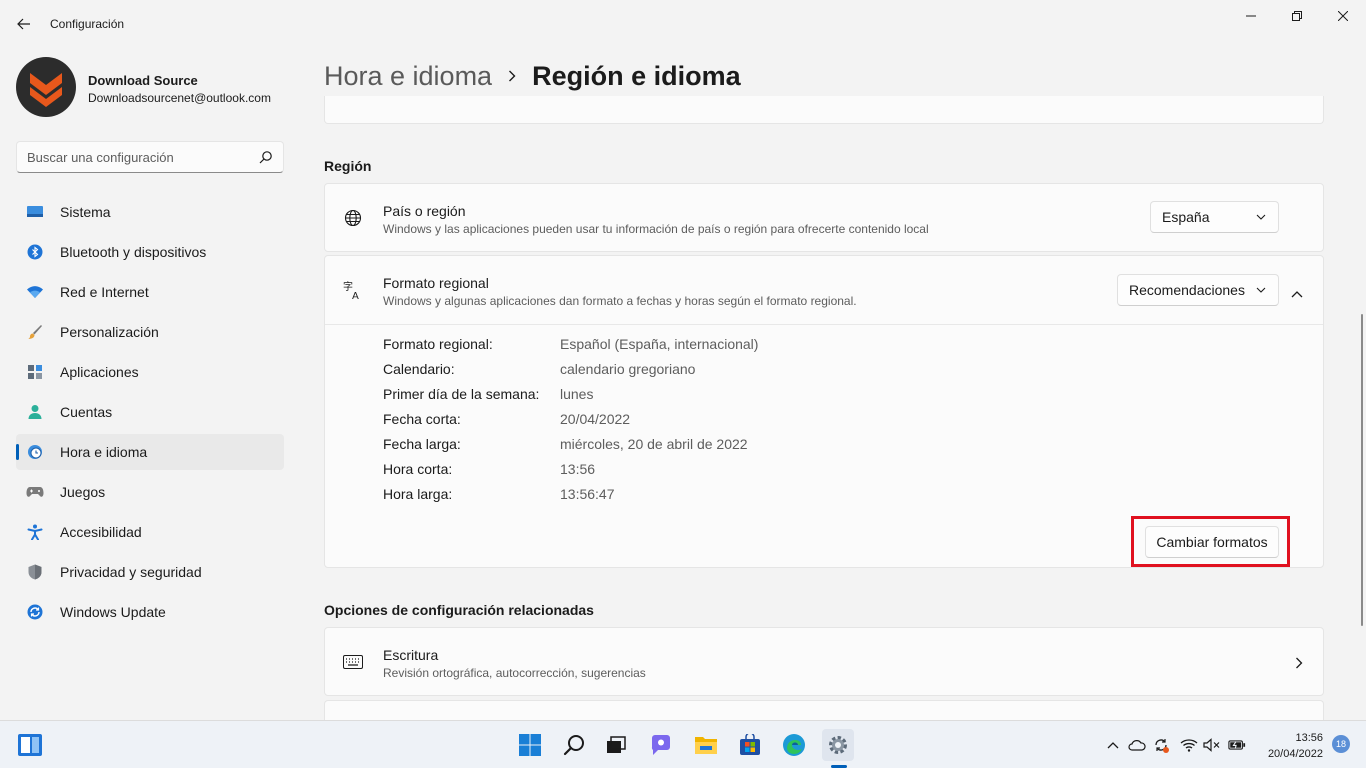  What do you see at coordinates (1214, 217) in the screenshot?
I see `country-region-dropdown: España` at bounding box center [1214, 217].